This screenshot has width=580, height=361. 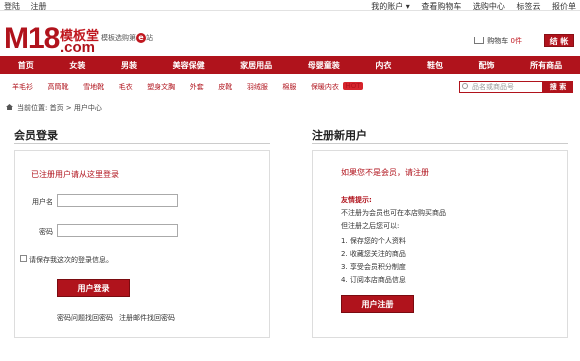 What do you see at coordinates (197, 87) in the screenshot?
I see `sub-nav-item: 外套` at bounding box center [197, 87].